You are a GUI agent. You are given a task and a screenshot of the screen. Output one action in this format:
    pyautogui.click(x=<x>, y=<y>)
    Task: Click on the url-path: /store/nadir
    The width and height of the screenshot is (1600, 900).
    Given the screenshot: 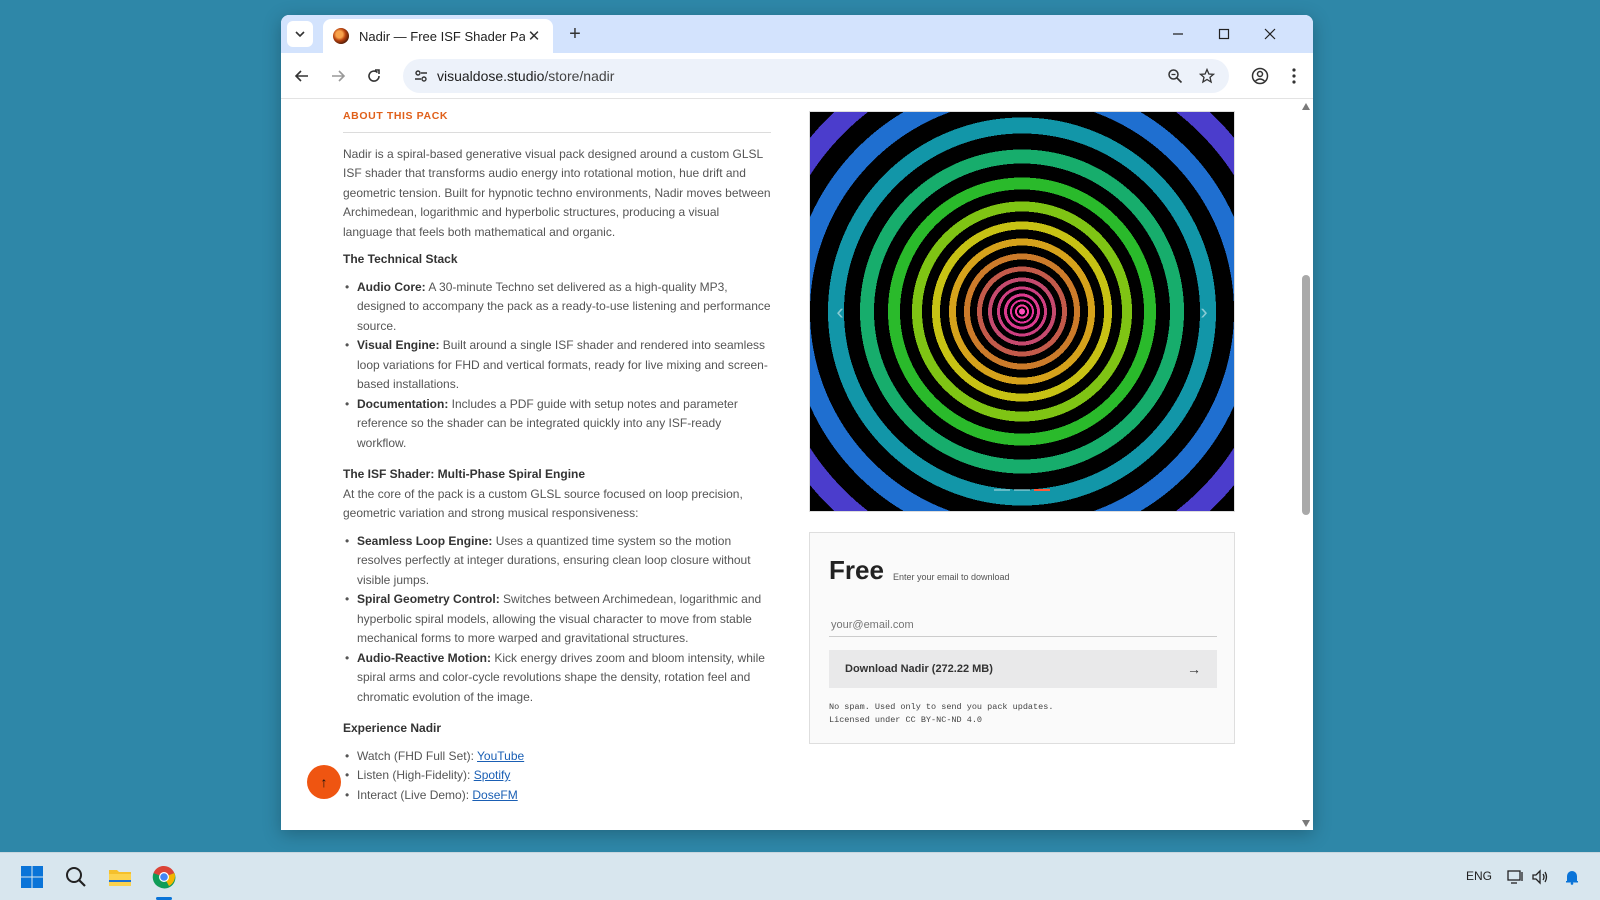 What is the action you would take?
    pyautogui.click(x=579, y=76)
    